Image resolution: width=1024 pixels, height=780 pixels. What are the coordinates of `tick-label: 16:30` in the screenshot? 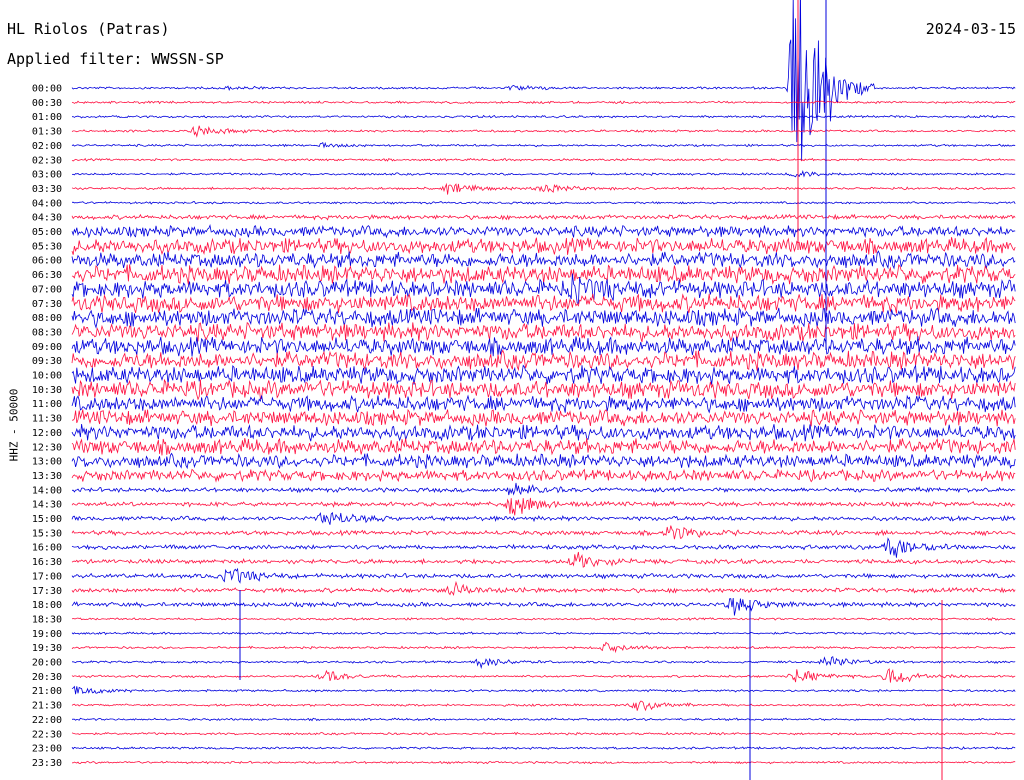 It's located at (47, 562).